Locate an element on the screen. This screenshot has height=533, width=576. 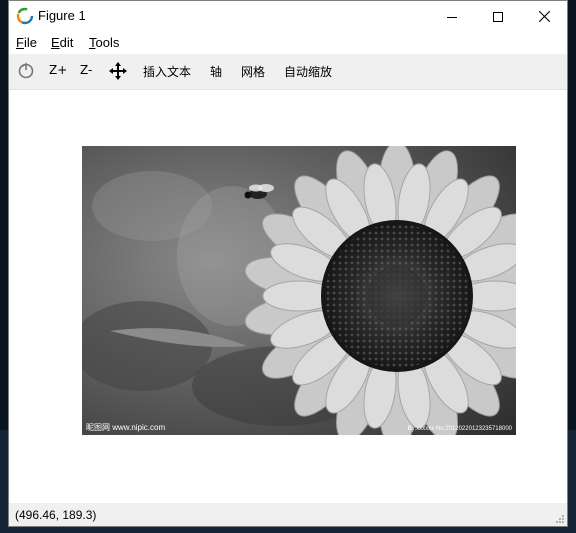
pan-button is located at coordinates (118, 72).